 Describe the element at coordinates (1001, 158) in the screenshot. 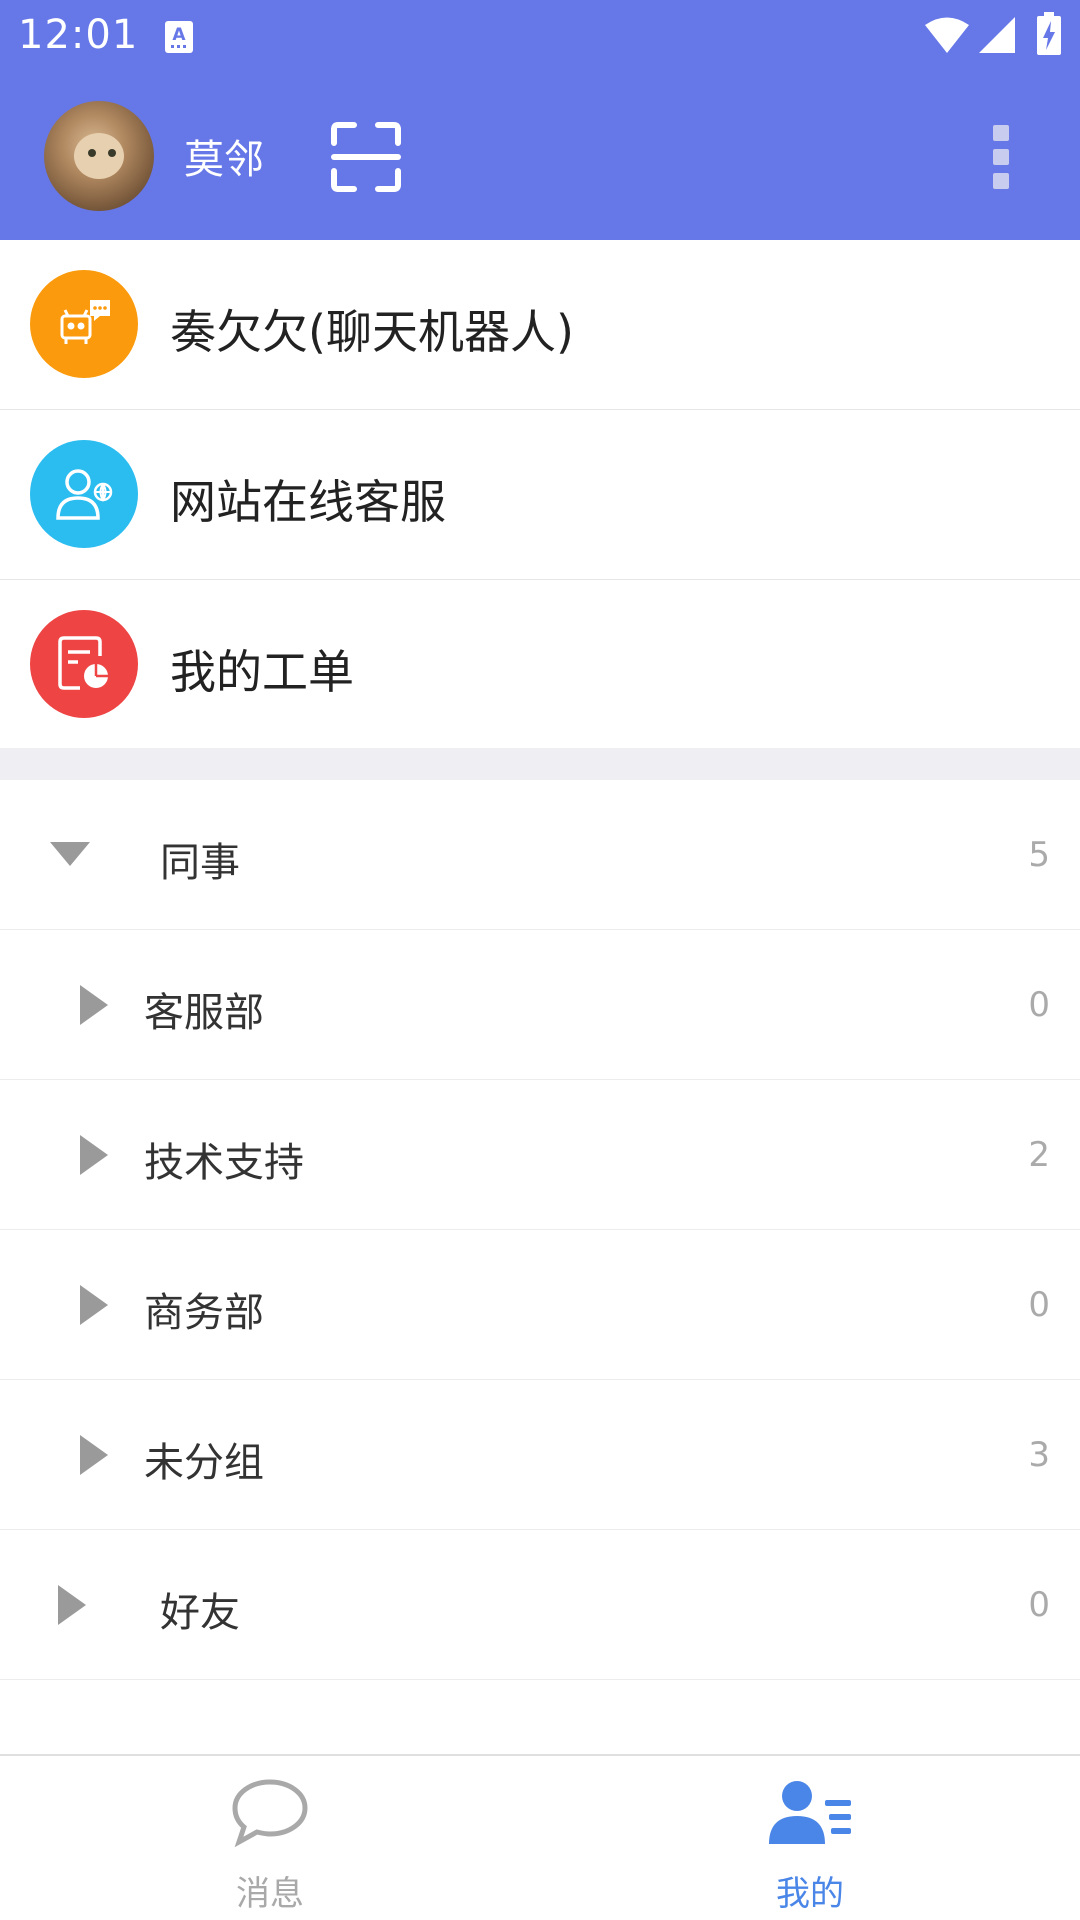

I see `more-icon` at that location.